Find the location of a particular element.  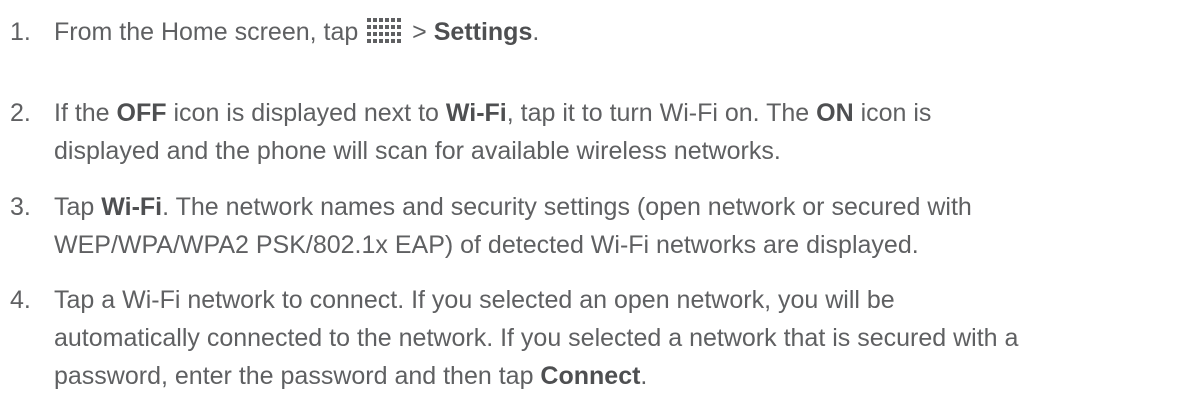

step-number: 1. is located at coordinates (20, 32).